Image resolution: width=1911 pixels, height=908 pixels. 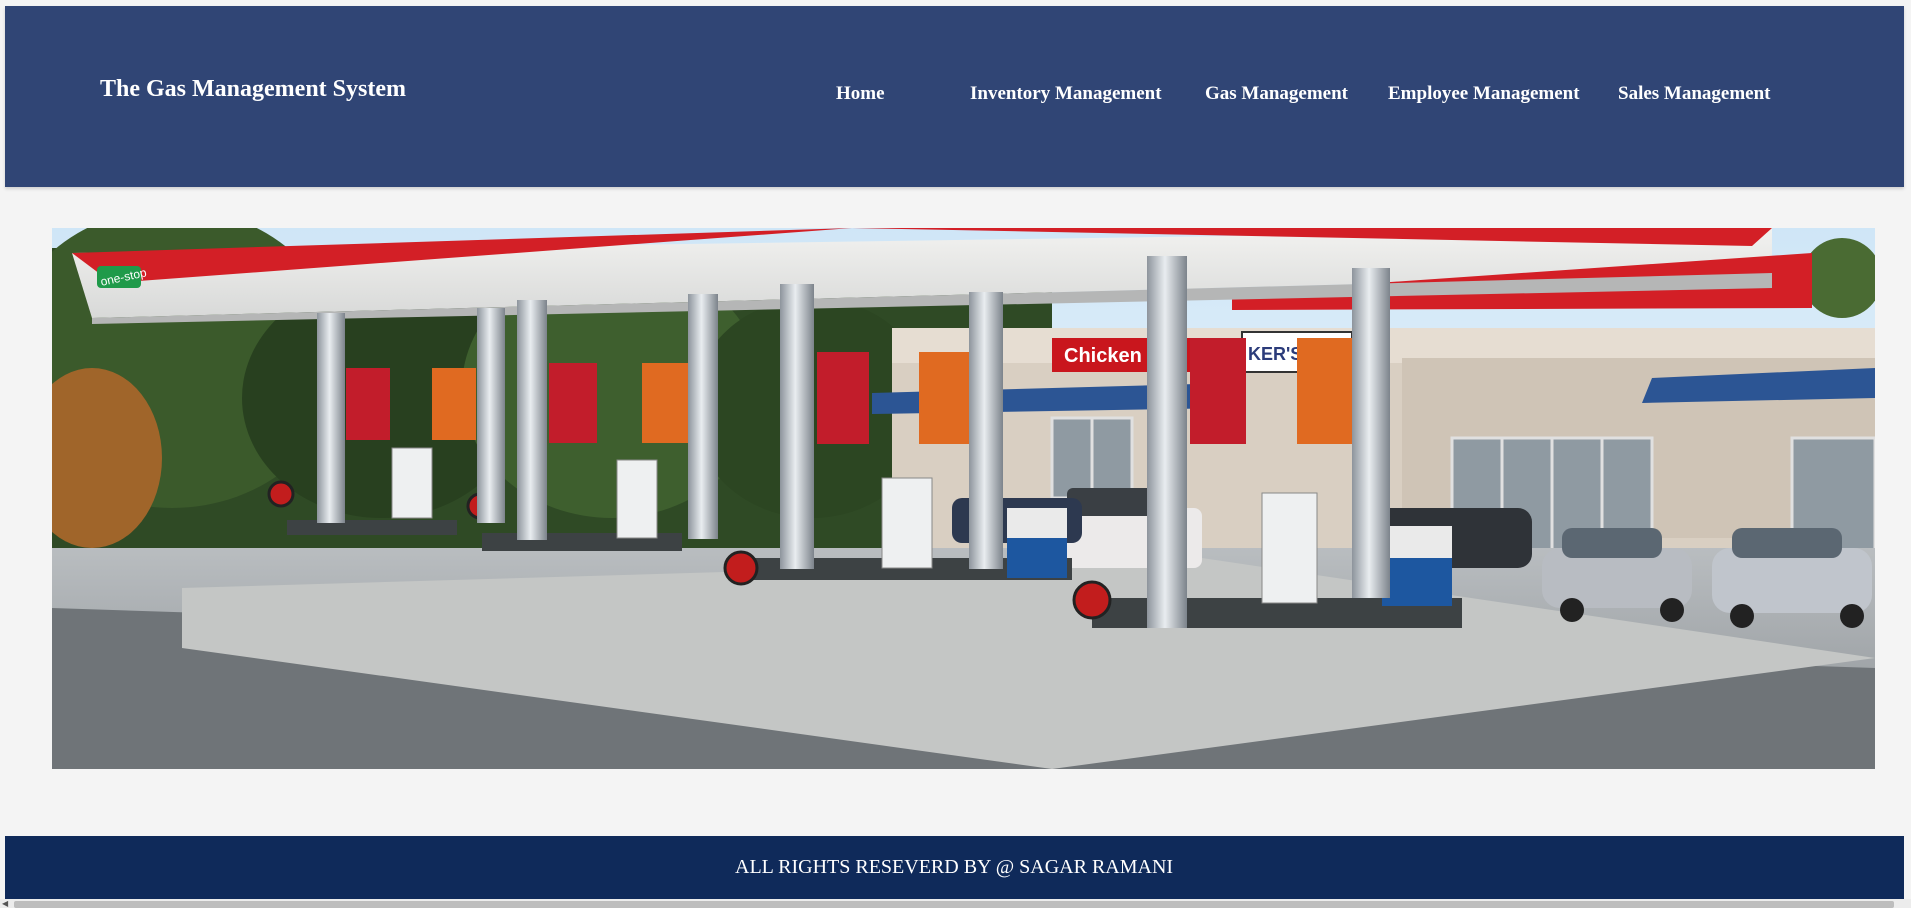 What do you see at coordinates (860, 94) in the screenshot?
I see `nav-home-link: Home` at bounding box center [860, 94].